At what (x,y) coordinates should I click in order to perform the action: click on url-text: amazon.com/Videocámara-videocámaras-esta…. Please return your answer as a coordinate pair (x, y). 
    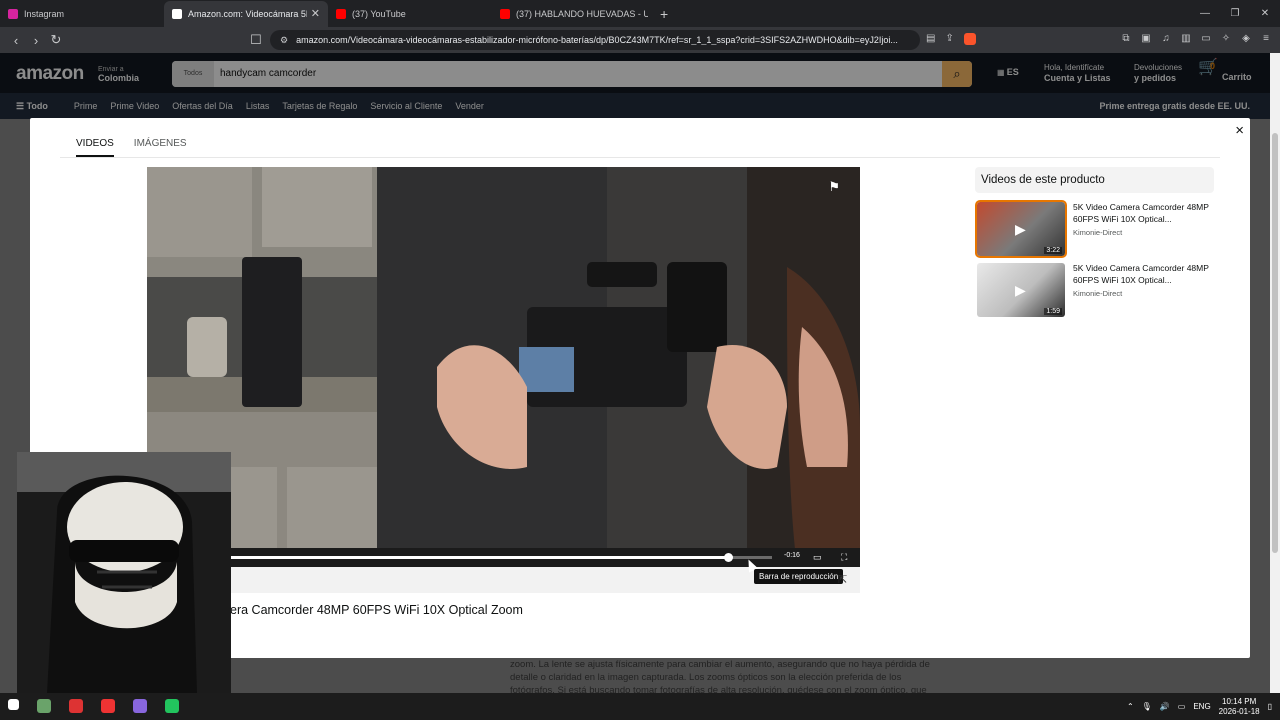
    Looking at the image, I should click on (597, 40).